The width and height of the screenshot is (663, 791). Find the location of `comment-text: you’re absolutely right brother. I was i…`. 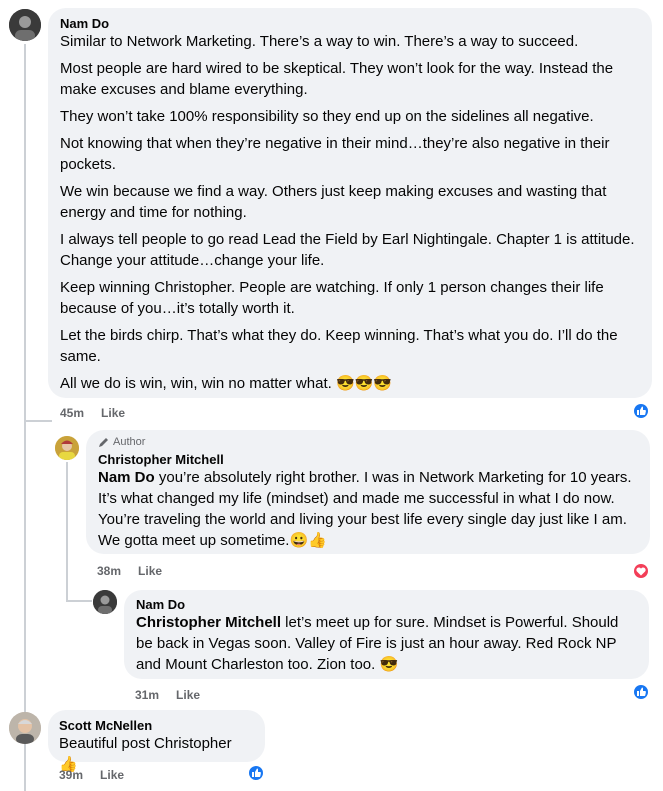

comment-text: you’re absolutely right brother. I was i… is located at coordinates (365, 509).